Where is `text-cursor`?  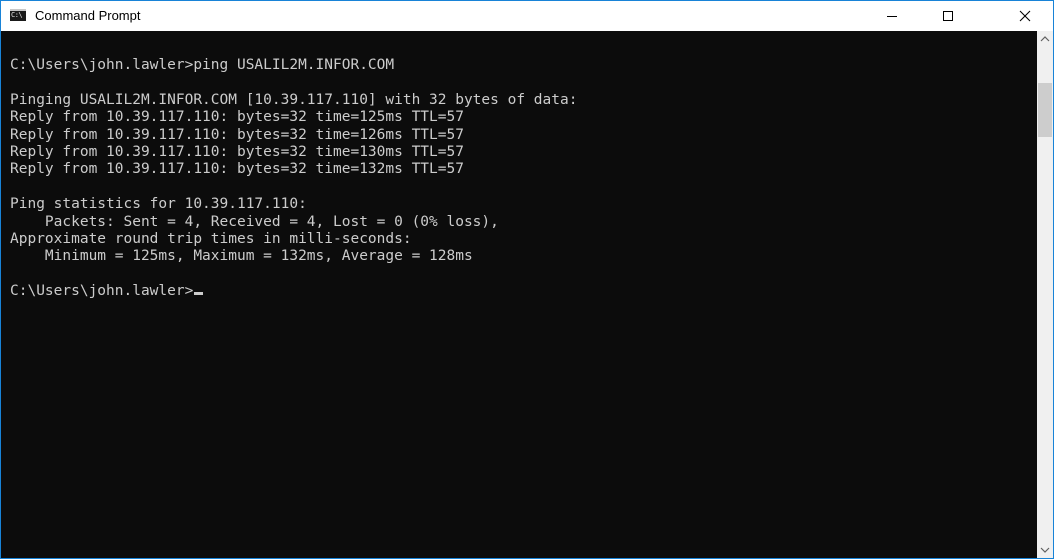
text-cursor is located at coordinates (199, 294).